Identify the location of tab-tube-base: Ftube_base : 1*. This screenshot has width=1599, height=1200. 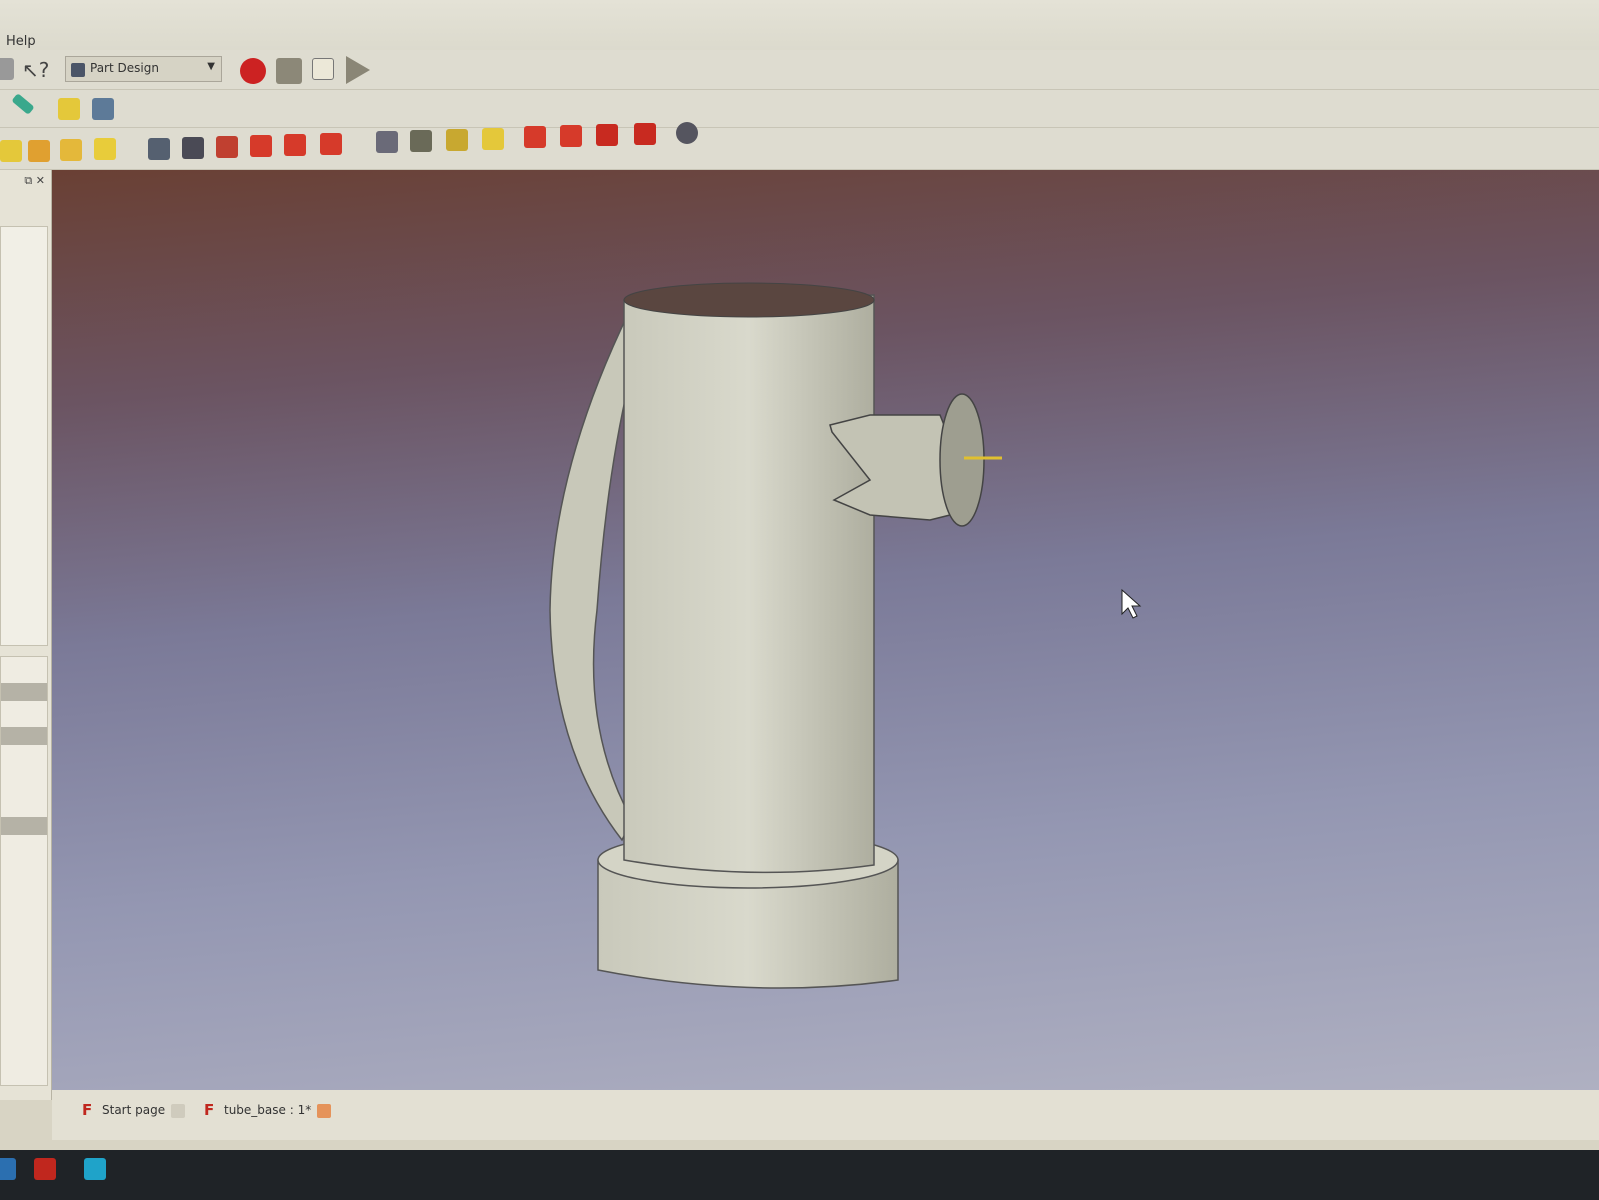
(267, 1111).